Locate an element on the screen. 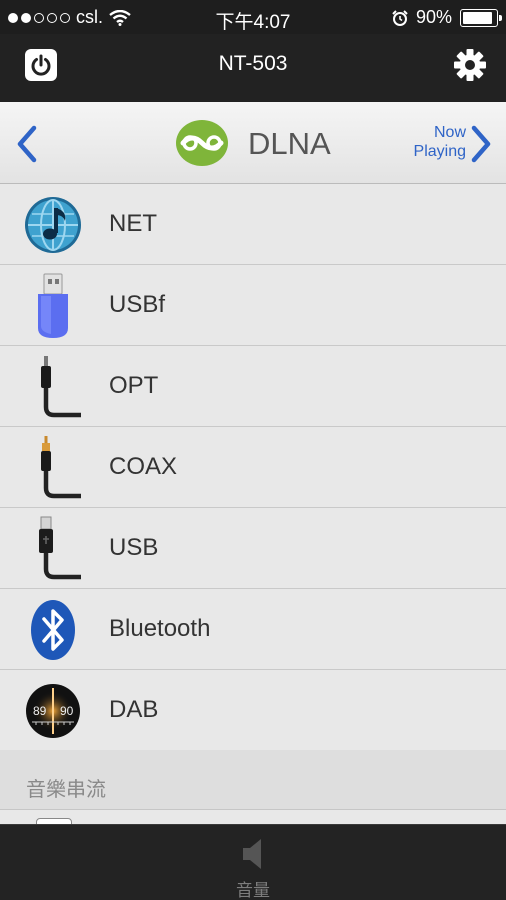 This screenshot has height=900, width=506. source-label: USBf is located at coordinates (137, 304).